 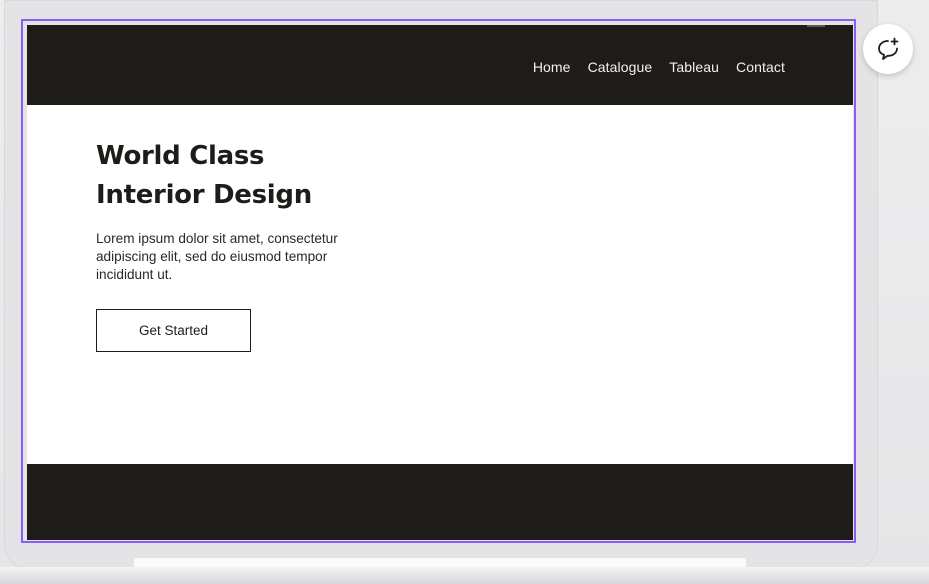 I want to click on laptop-base-highlight, so click(x=440, y=562).